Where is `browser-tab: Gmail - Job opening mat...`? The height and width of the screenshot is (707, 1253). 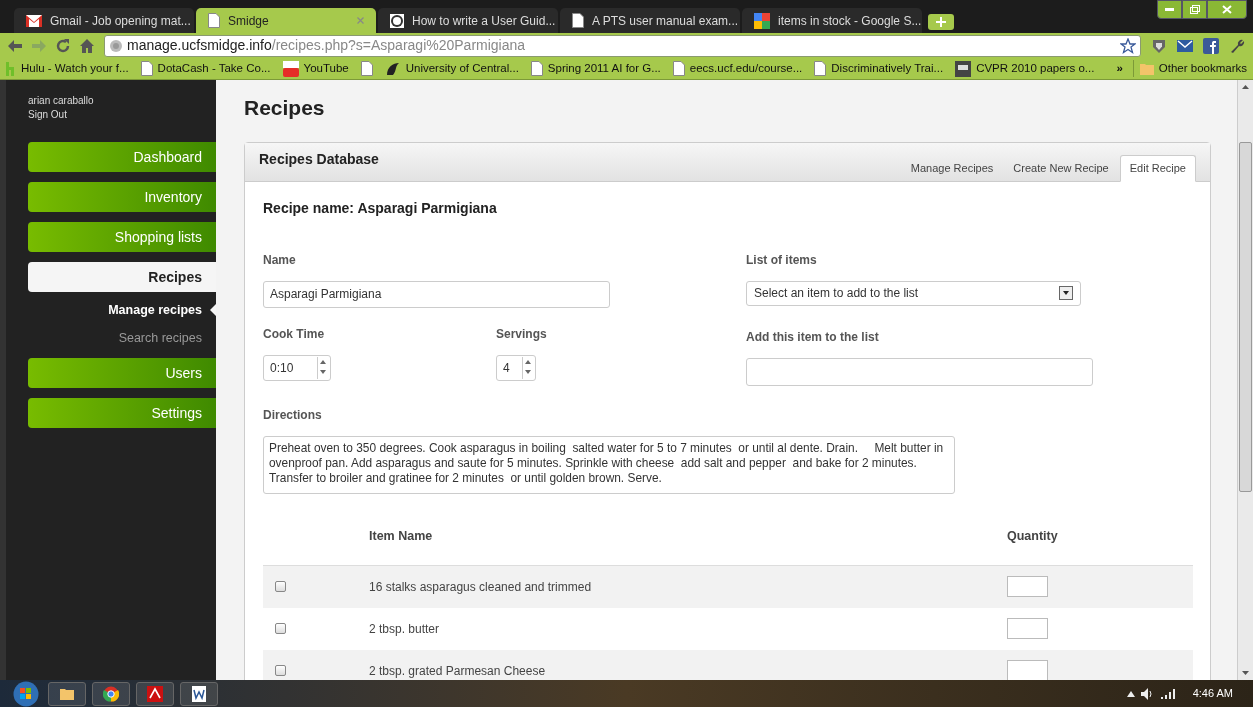 browser-tab: Gmail - Job opening mat... is located at coordinates (104, 20).